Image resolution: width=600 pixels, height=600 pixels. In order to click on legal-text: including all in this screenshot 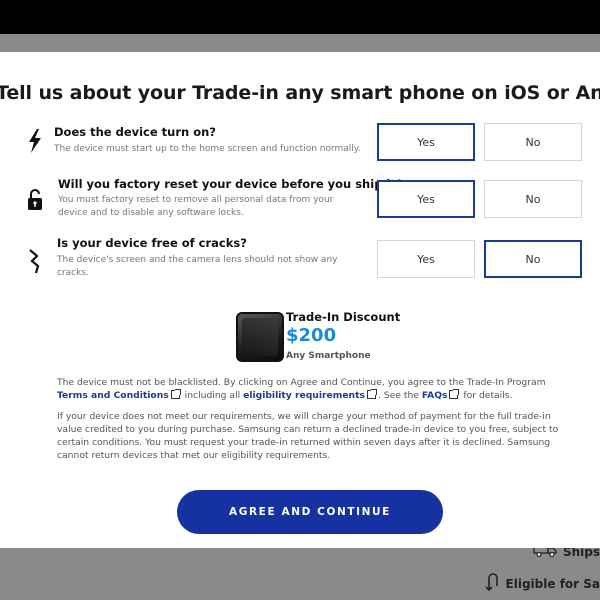, I will do `click(212, 395)`.